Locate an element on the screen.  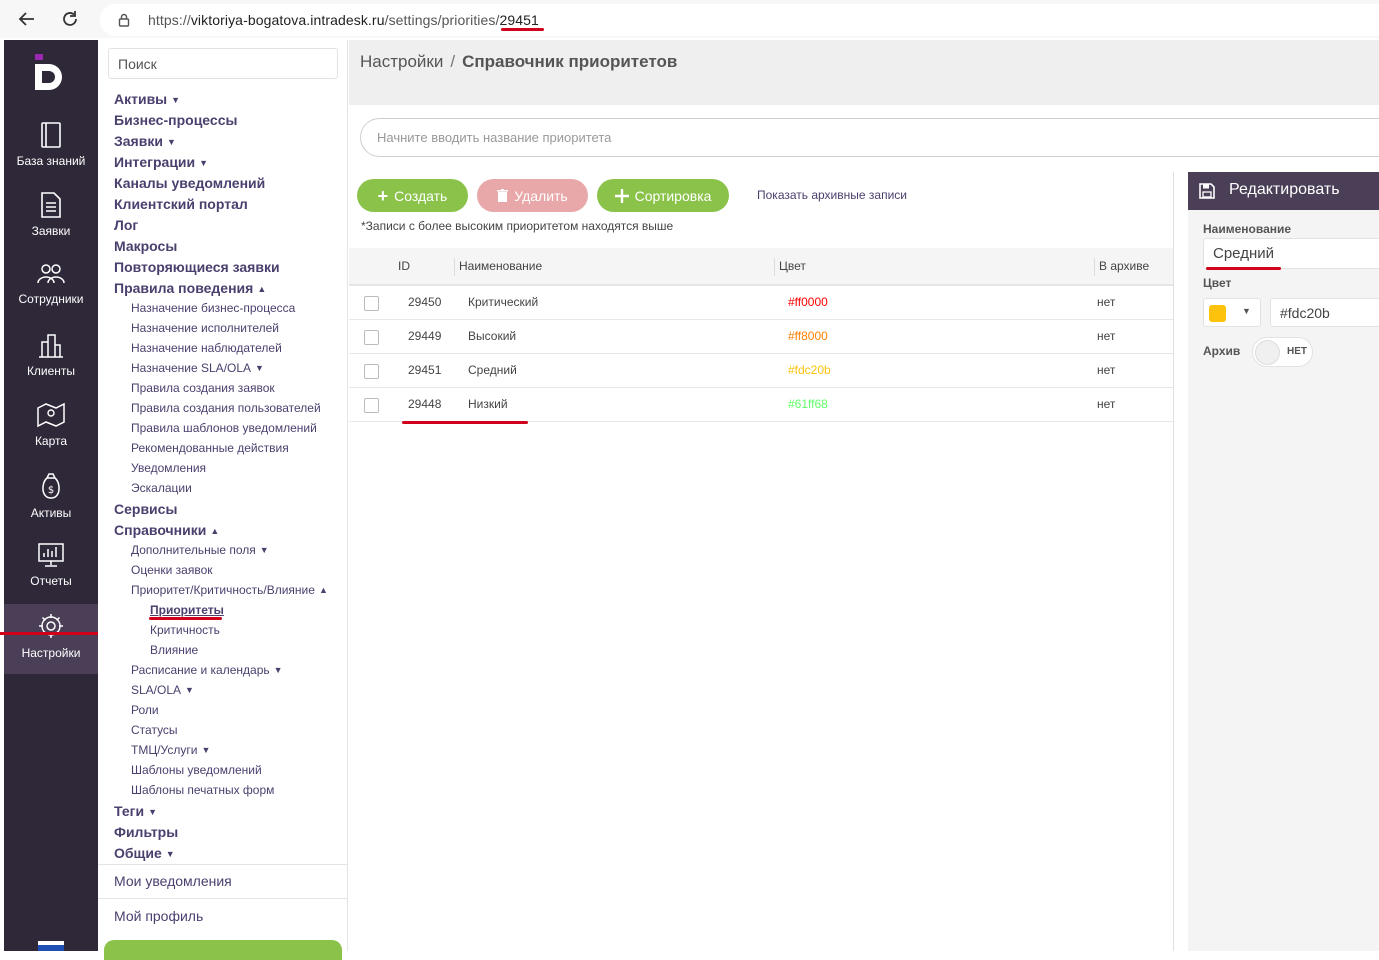
menu-item: Дополнительные поля ▼ is located at coordinates (200, 550).